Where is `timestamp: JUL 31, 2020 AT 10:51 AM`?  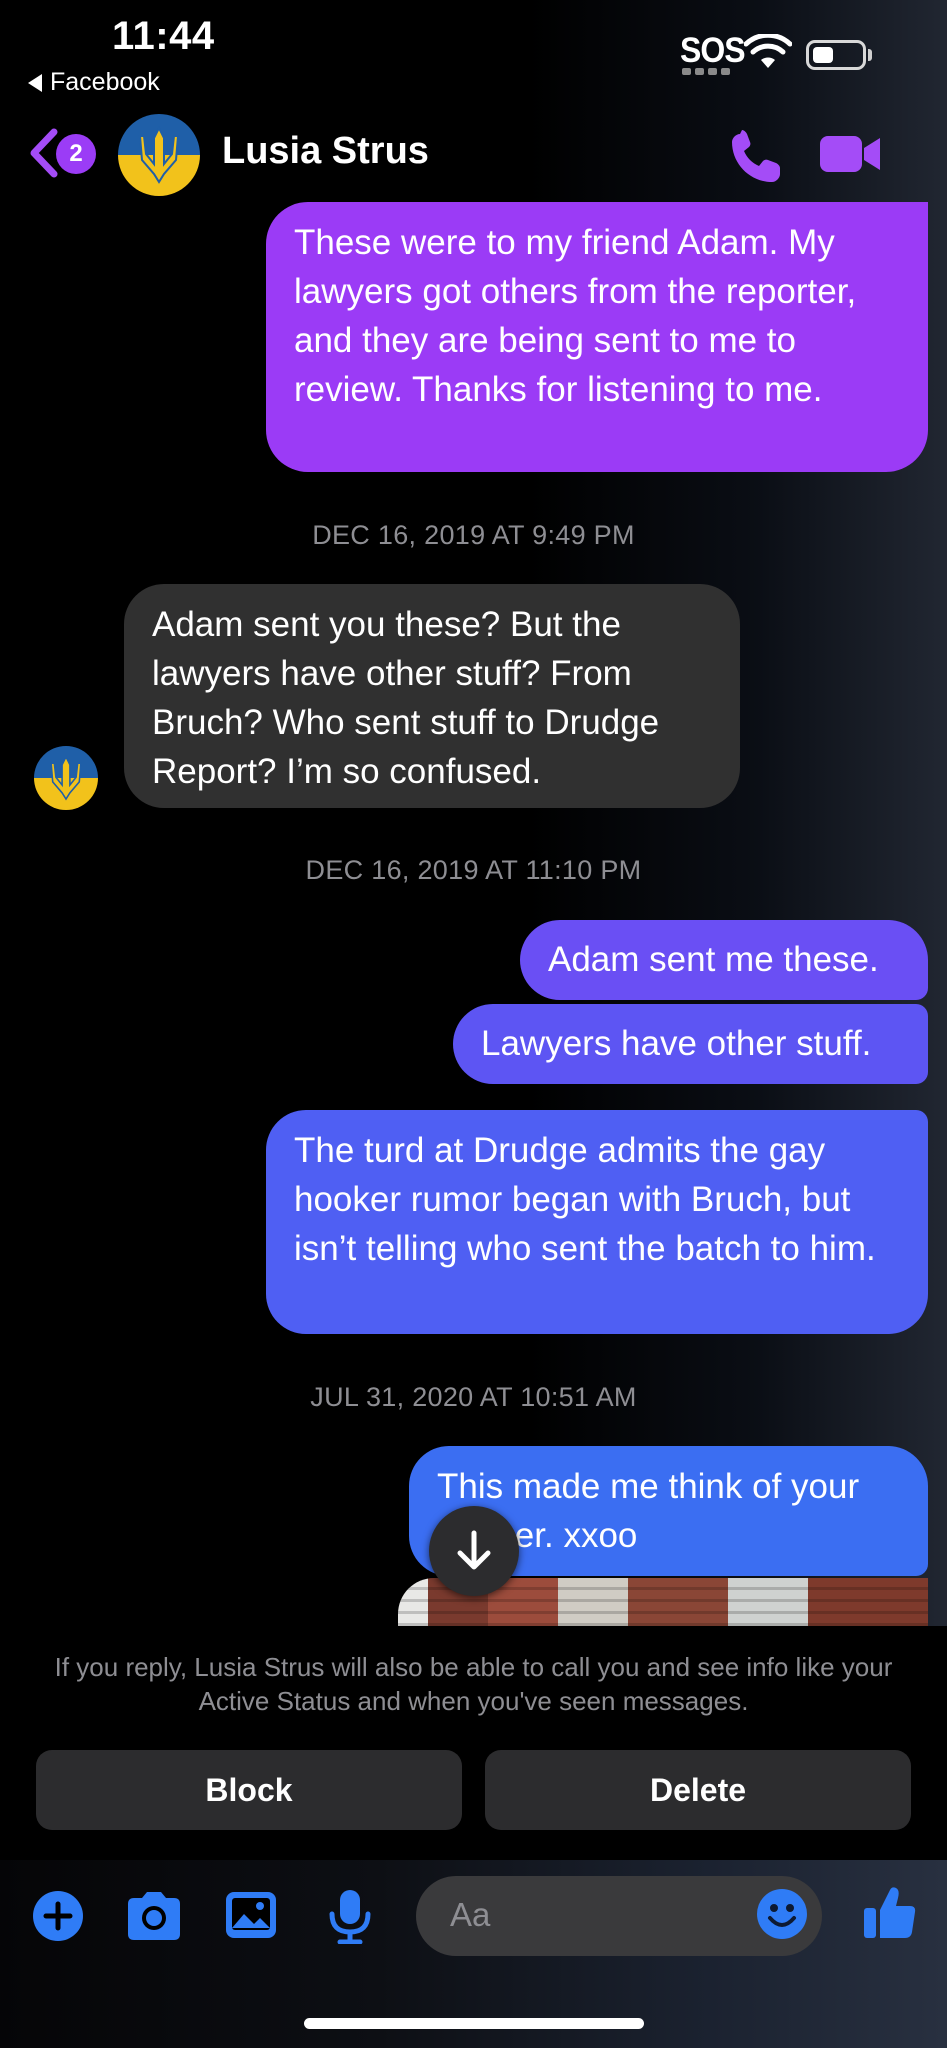
timestamp: JUL 31, 2020 AT 10:51 AM is located at coordinates (473, 1397).